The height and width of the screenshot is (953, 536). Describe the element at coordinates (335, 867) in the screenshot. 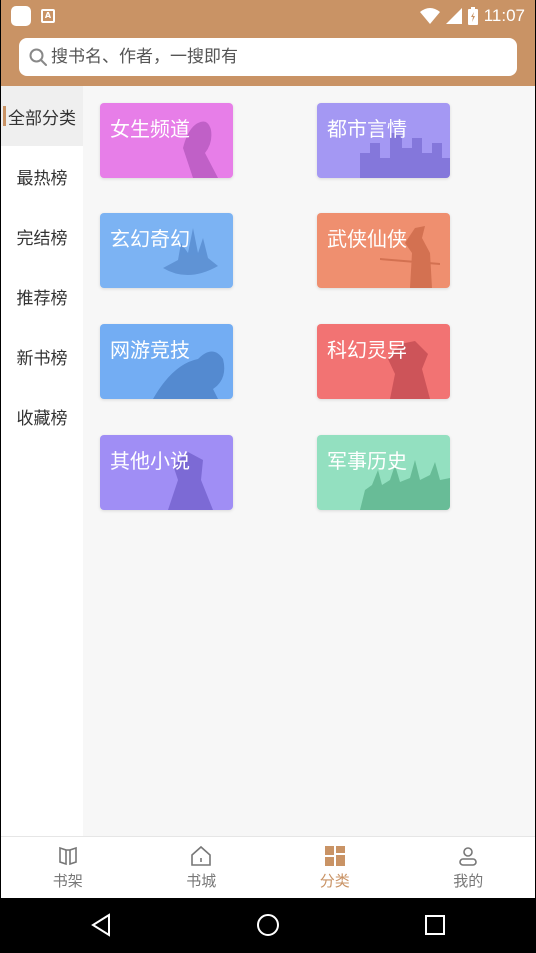

I see `nav-item-category: 分类` at that location.